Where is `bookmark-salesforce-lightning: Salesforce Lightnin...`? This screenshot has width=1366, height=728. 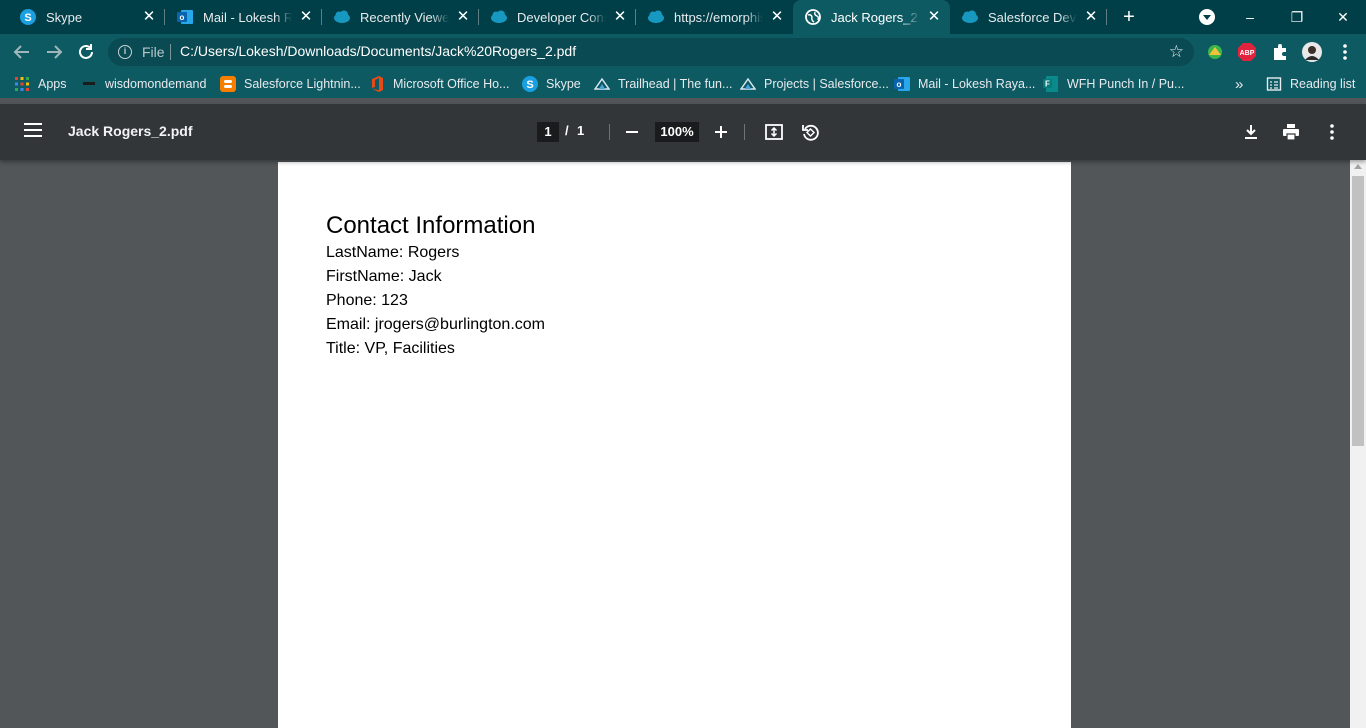
bookmark-salesforce-lightning: Salesforce Lightnin... is located at coordinates (290, 84).